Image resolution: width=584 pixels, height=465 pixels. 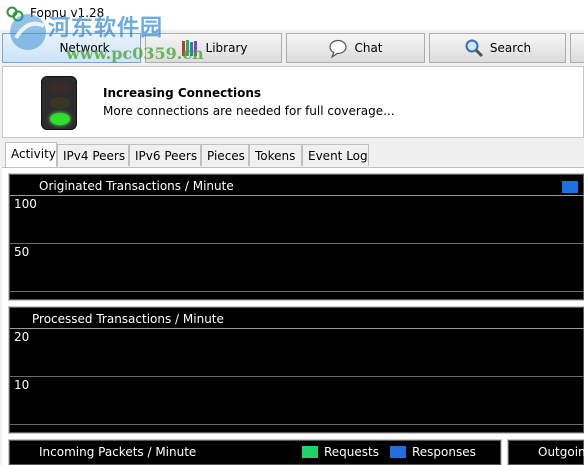 What do you see at coordinates (25, 204) in the screenshot?
I see `y-tick-label: 100` at bounding box center [25, 204].